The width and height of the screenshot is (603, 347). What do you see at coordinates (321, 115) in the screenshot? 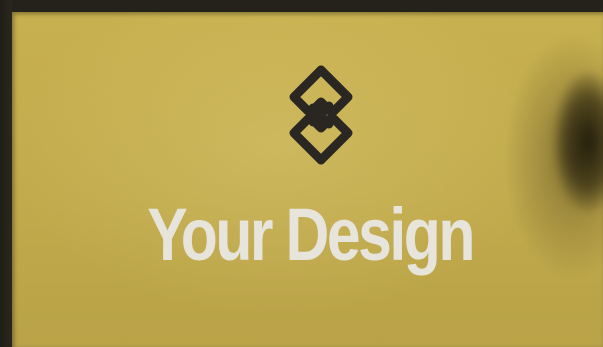
I see `interlocking-links-icon` at bounding box center [321, 115].